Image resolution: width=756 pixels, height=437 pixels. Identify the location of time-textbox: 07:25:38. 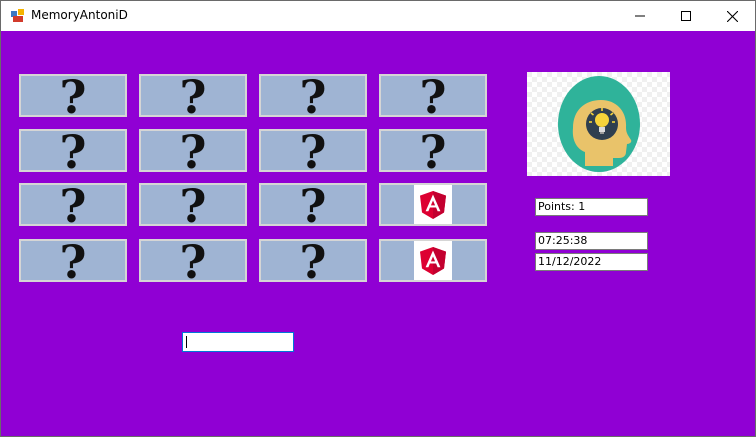
(591, 241).